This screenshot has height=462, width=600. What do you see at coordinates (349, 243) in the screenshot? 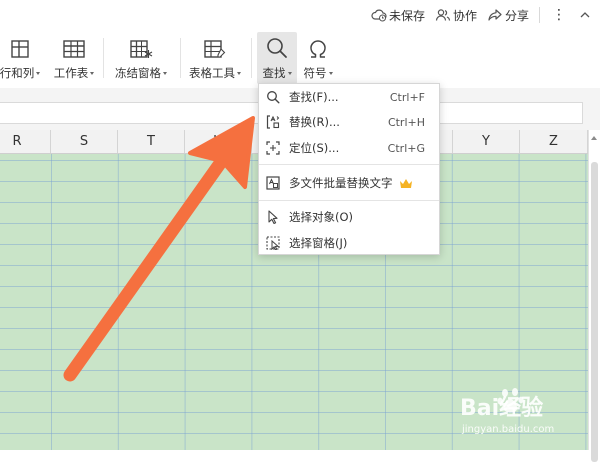
I see `menu-item-select-pane: 选择窗格(J)` at bounding box center [349, 243].